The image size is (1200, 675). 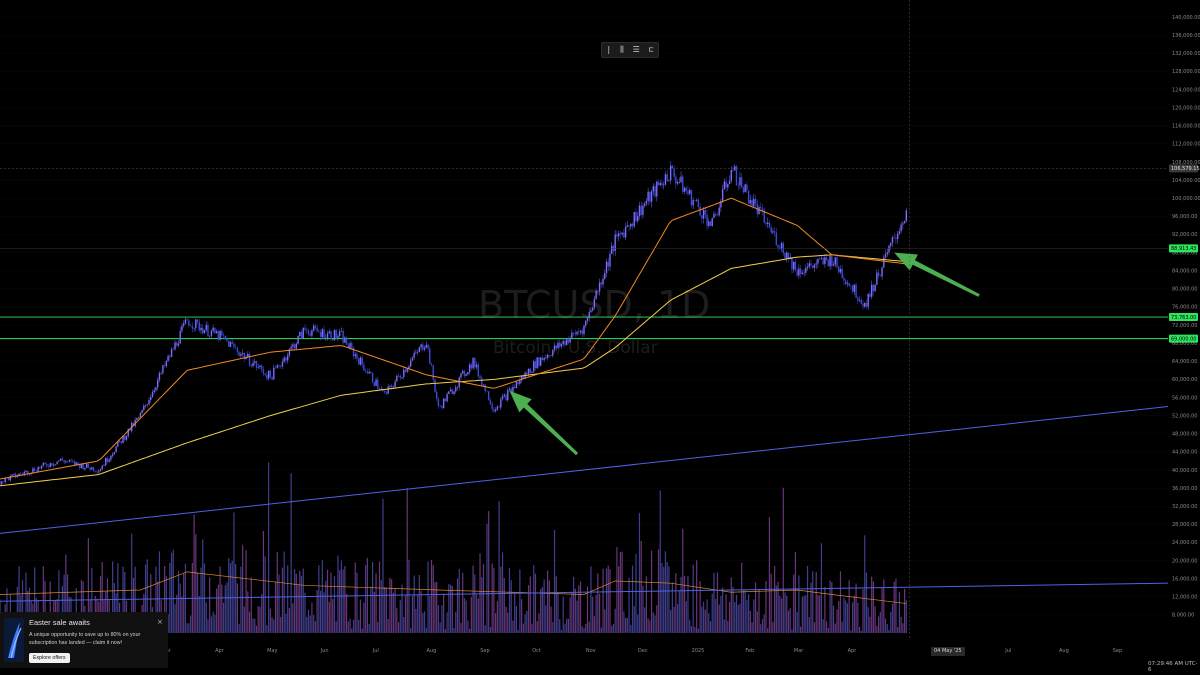 I want to click on candles-icon: ⫼, so click(x=622, y=50).